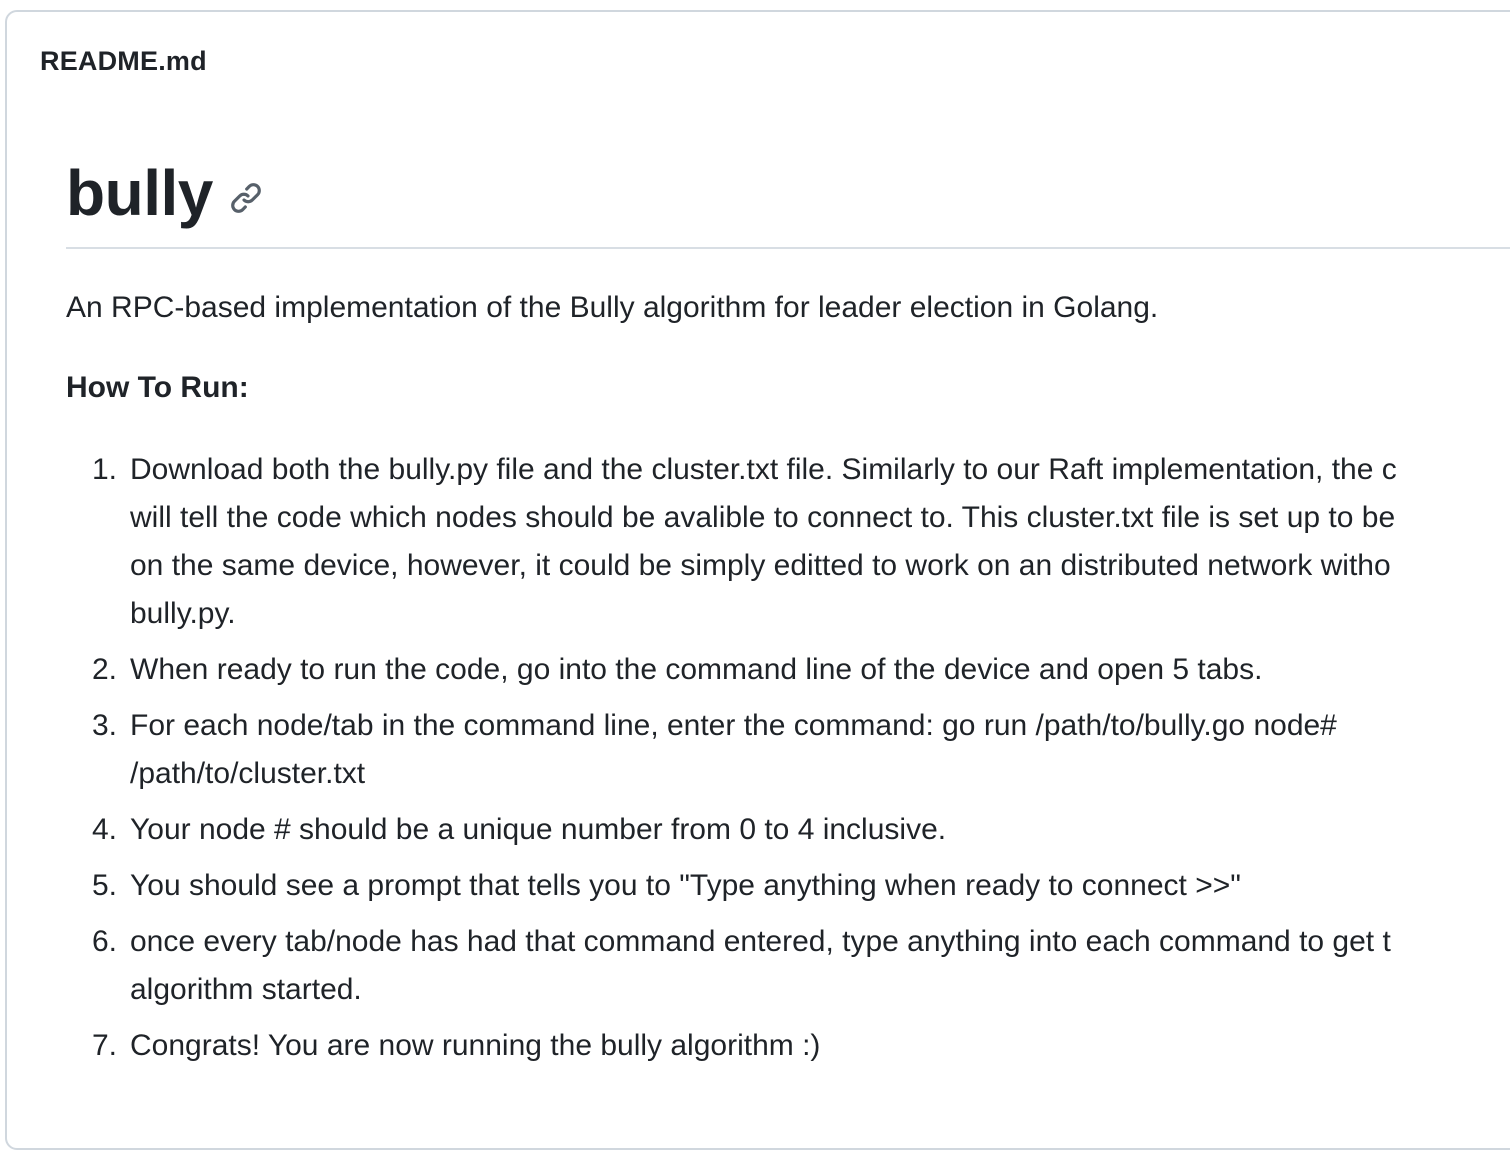  I want to click on list-item-text: /path/to/cluster.txt, so click(248, 773).